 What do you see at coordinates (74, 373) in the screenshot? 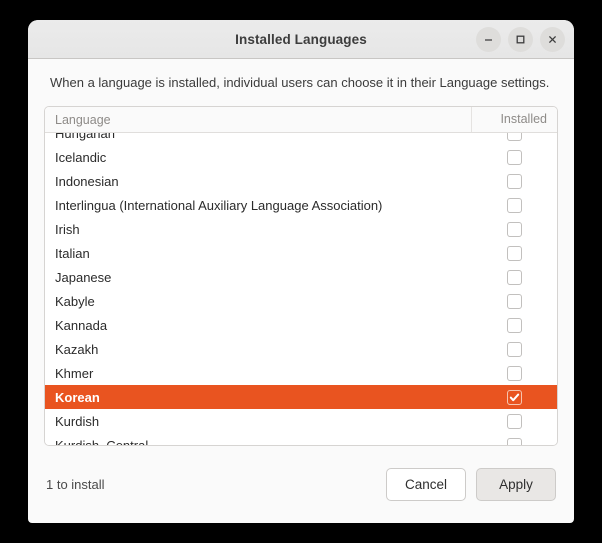
I see `language-name: Khmer` at bounding box center [74, 373].